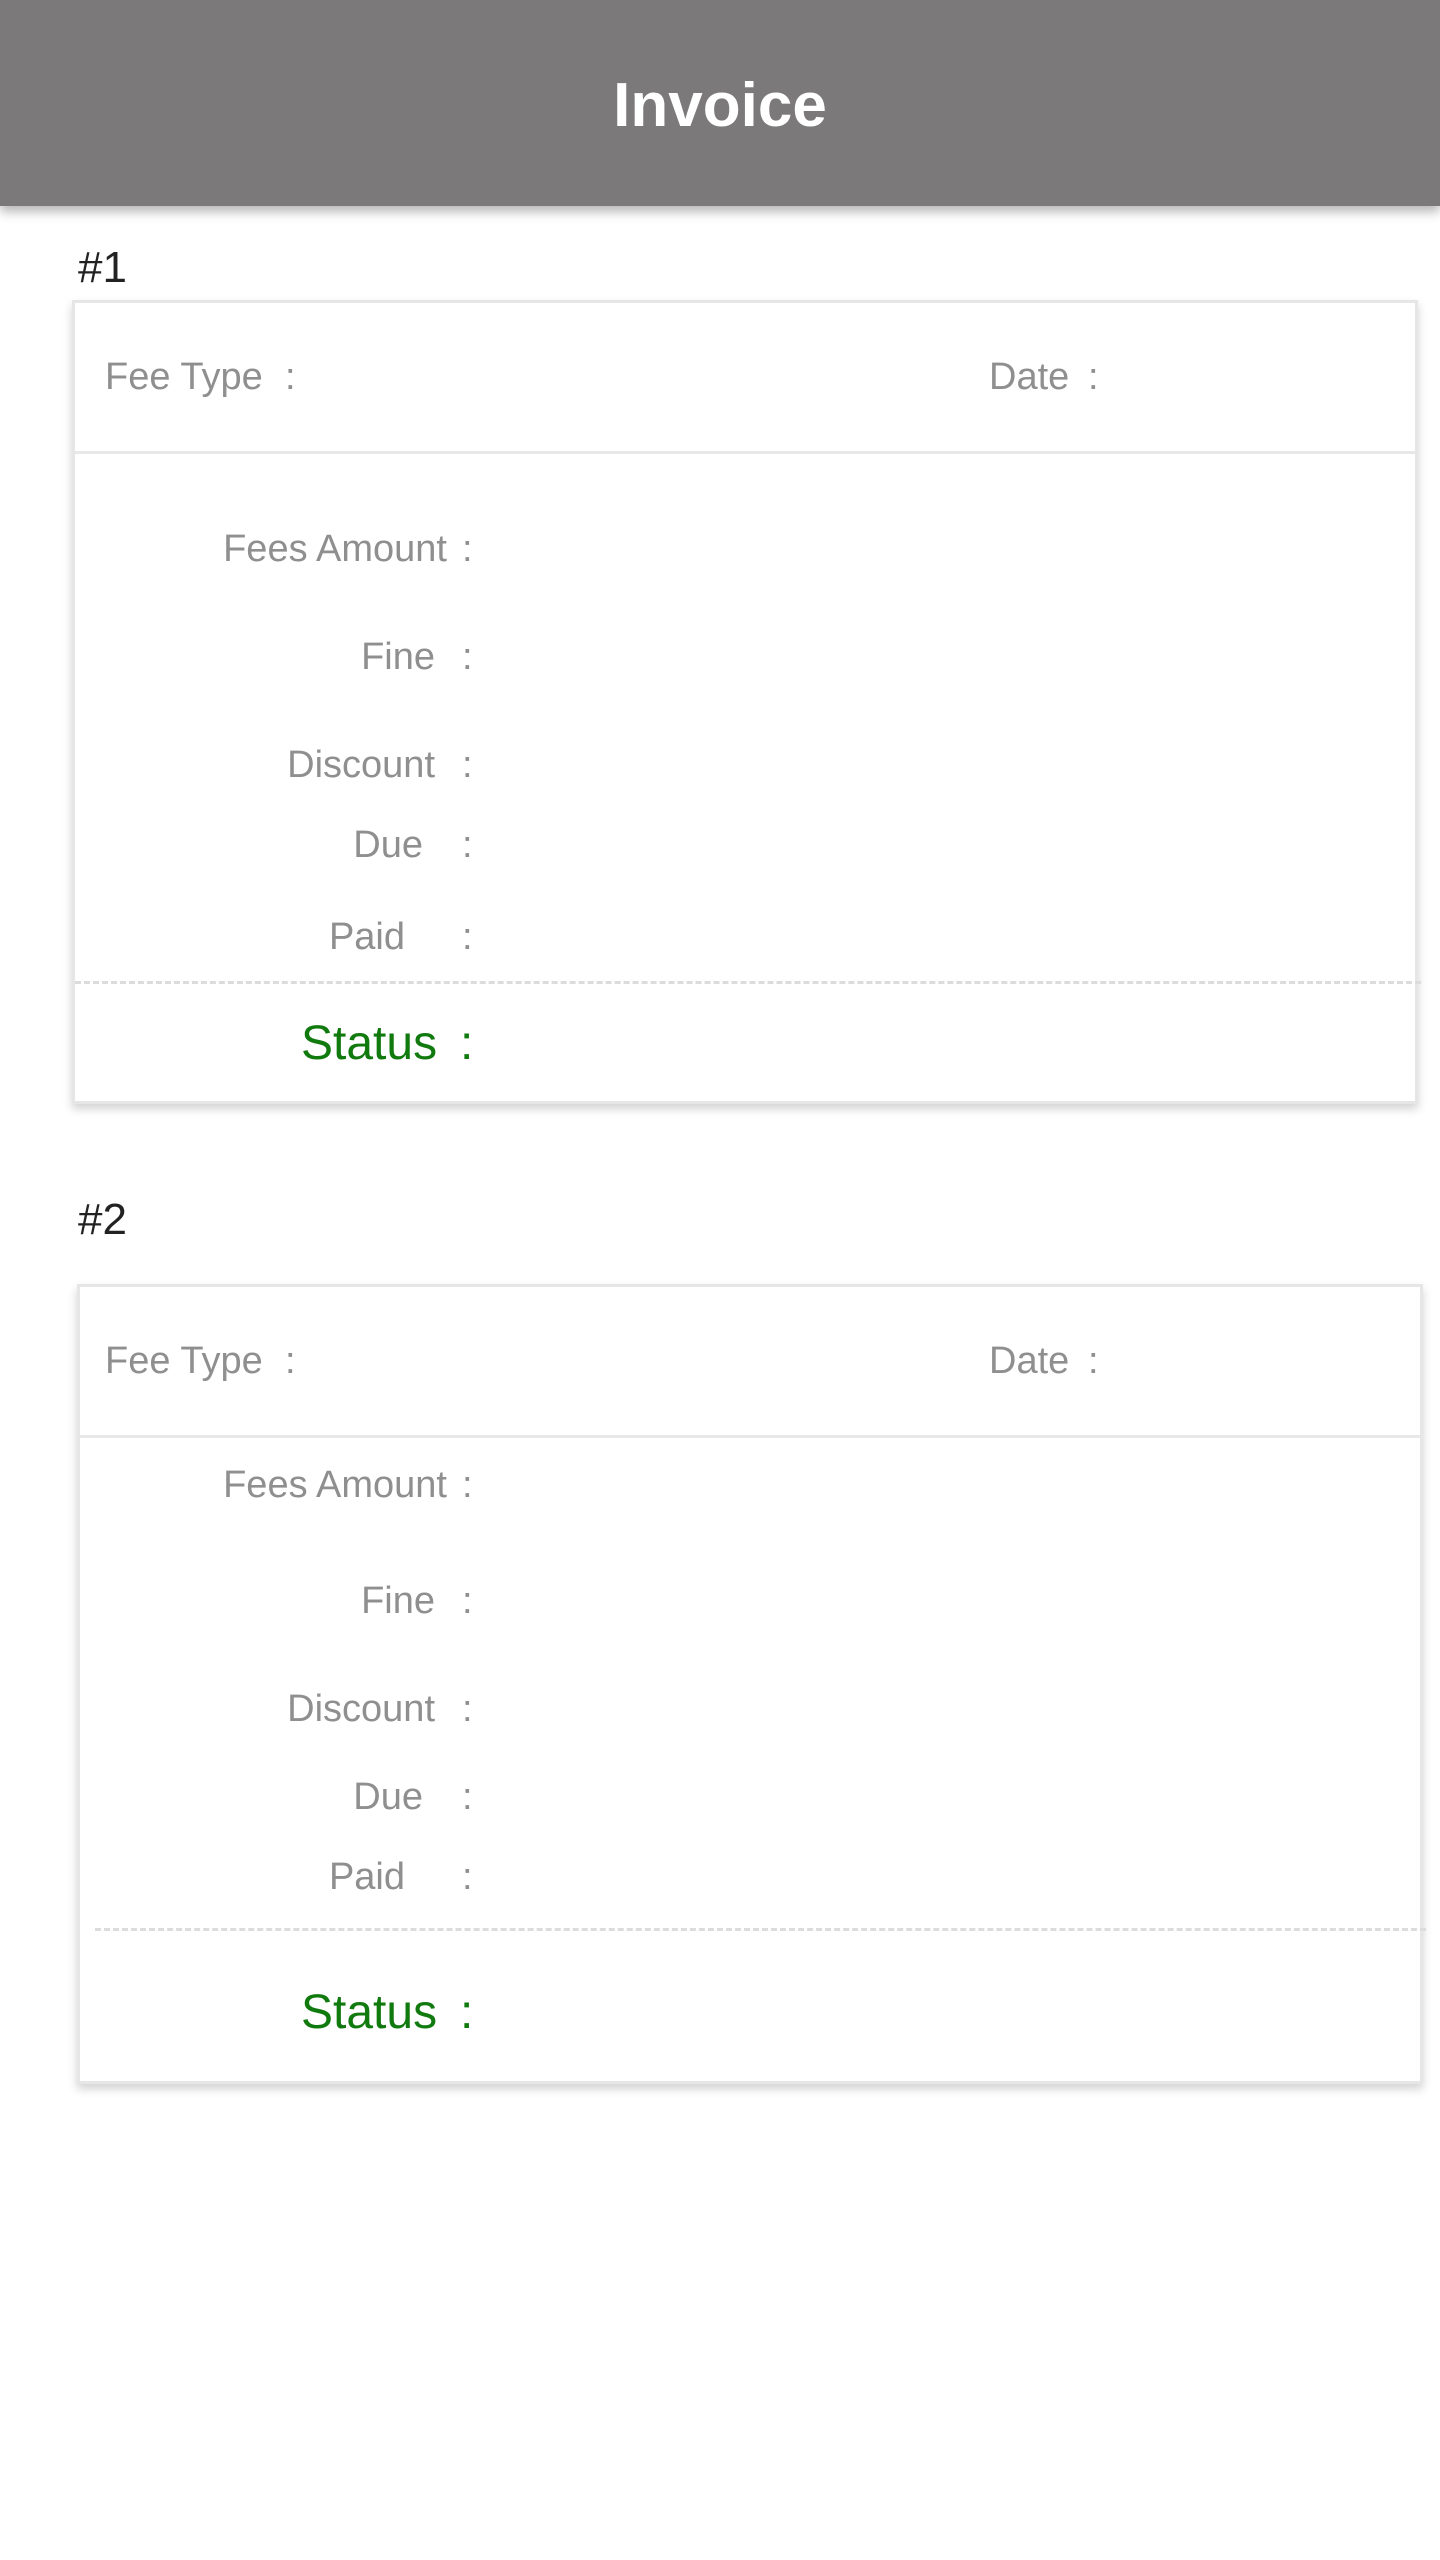 This screenshot has width=1440, height=2560. Describe the element at coordinates (720, 105) in the screenshot. I see `page-title: Invoice` at that location.